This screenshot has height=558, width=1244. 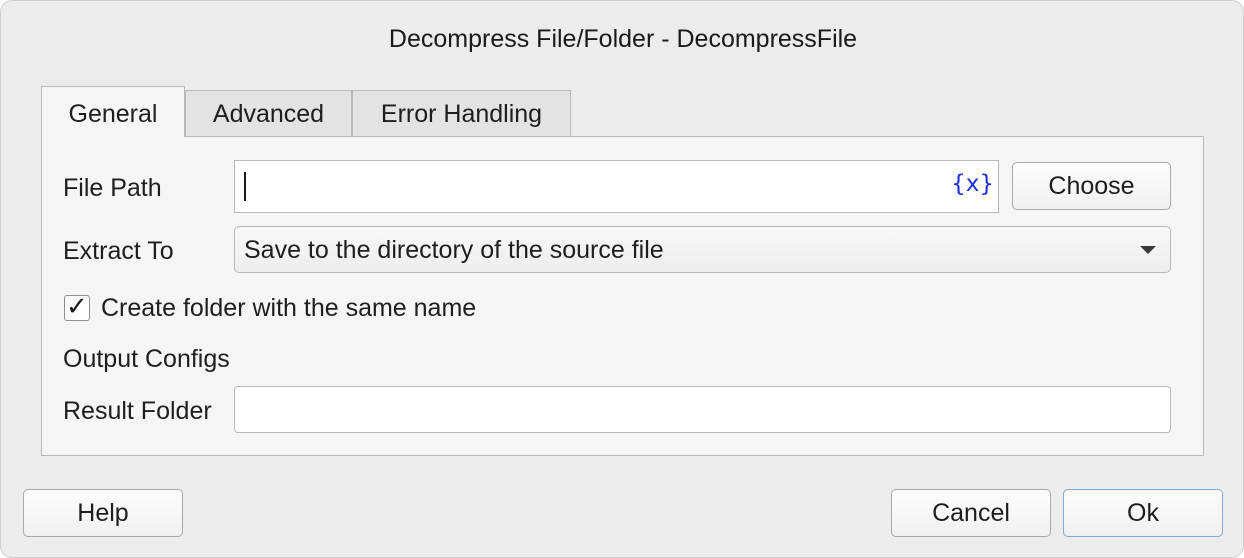 What do you see at coordinates (146, 359) in the screenshot?
I see `output-configs-heading: Output Configs` at bounding box center [146, 359].